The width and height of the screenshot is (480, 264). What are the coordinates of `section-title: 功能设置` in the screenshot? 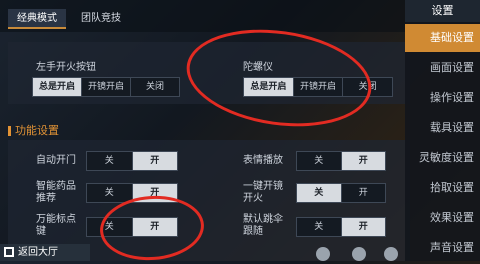 It's located at (33, 130).